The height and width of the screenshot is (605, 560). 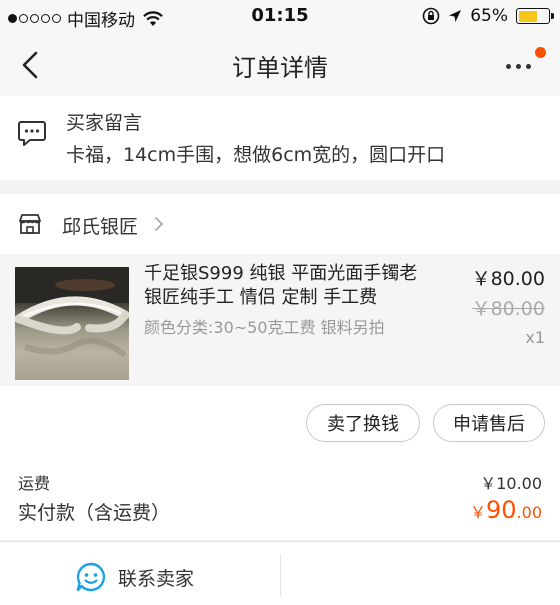 What do you see at coordinates (156, 578) in the screenshot?
I see `contact-seller-label: 联系卖家` at bounding box center [156, 578].